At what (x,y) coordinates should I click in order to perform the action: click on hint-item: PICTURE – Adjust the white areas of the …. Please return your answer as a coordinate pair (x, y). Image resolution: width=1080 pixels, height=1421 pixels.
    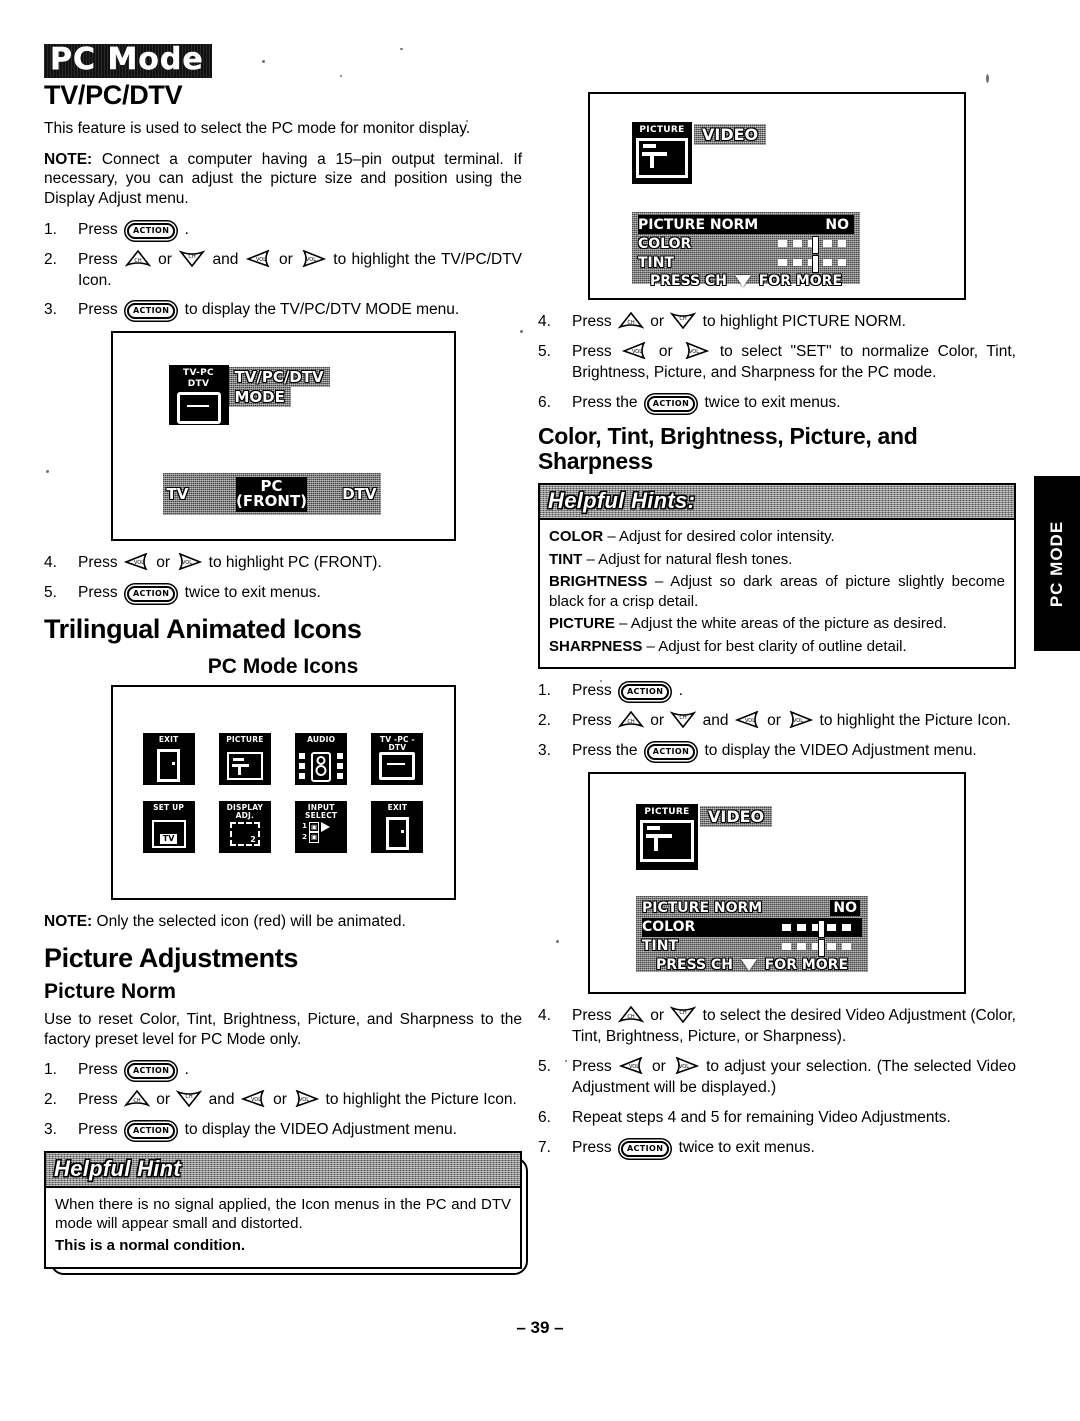
    Looking at the image, I should click on (777, 624).